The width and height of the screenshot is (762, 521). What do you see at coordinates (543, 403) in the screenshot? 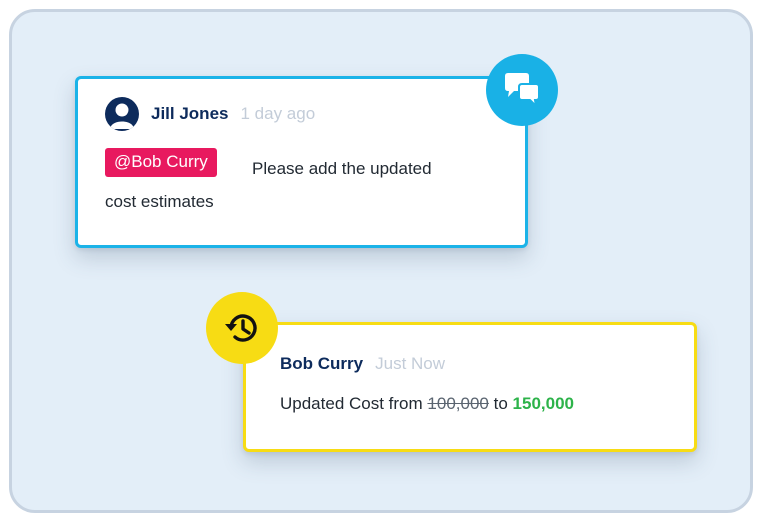
I see `new-value: 150,000` at bounding box center [543, 403].